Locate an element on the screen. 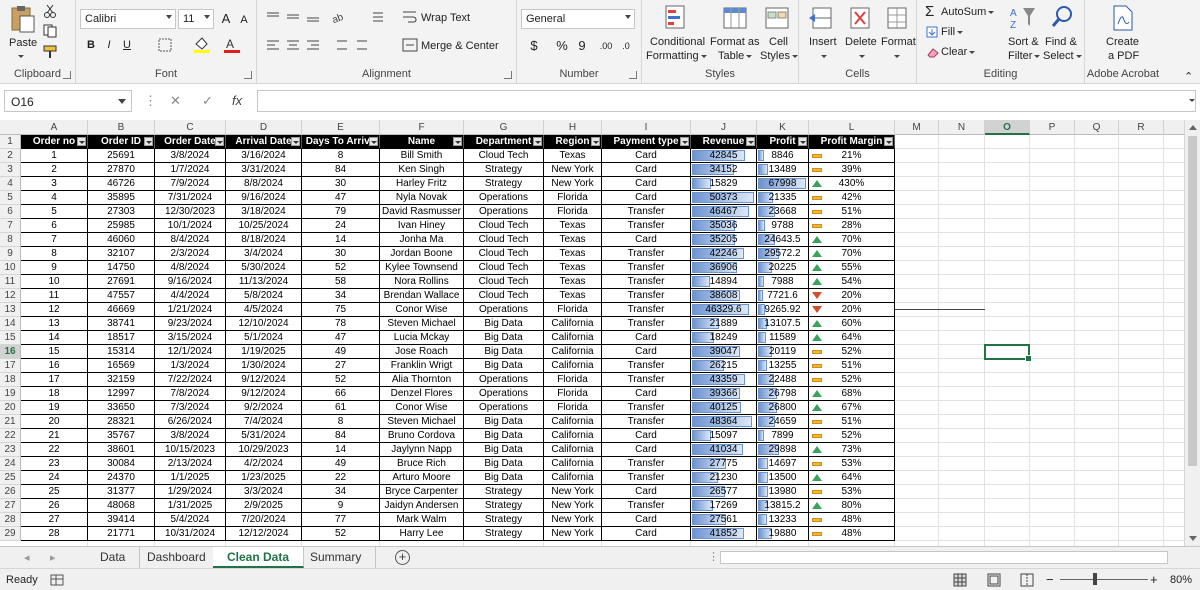 The height and width of the screenshot is (590, 1200). table-cell: Jonha Ma is located at coordinates (422, 240).